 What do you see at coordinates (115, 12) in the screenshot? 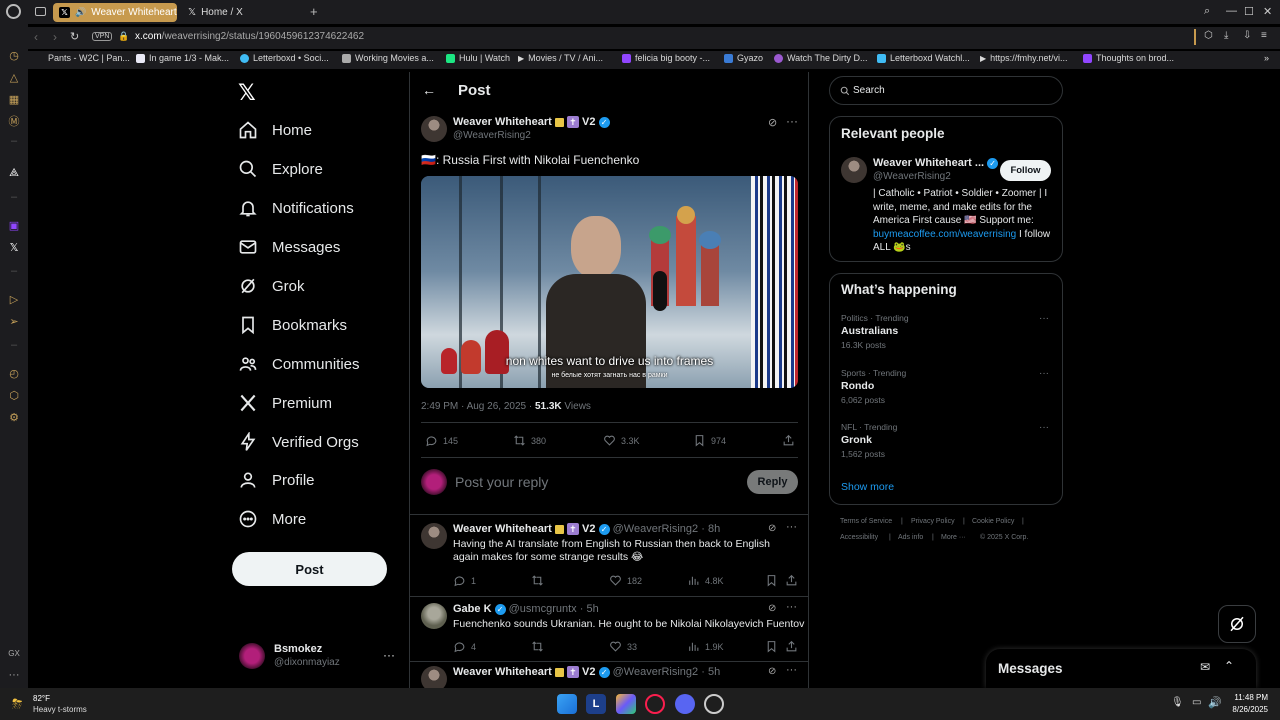
I see `tab-weaver-whiteheart: 𝕏 🔊 Weaver Whiteheart` at bounding box center [115, 12].